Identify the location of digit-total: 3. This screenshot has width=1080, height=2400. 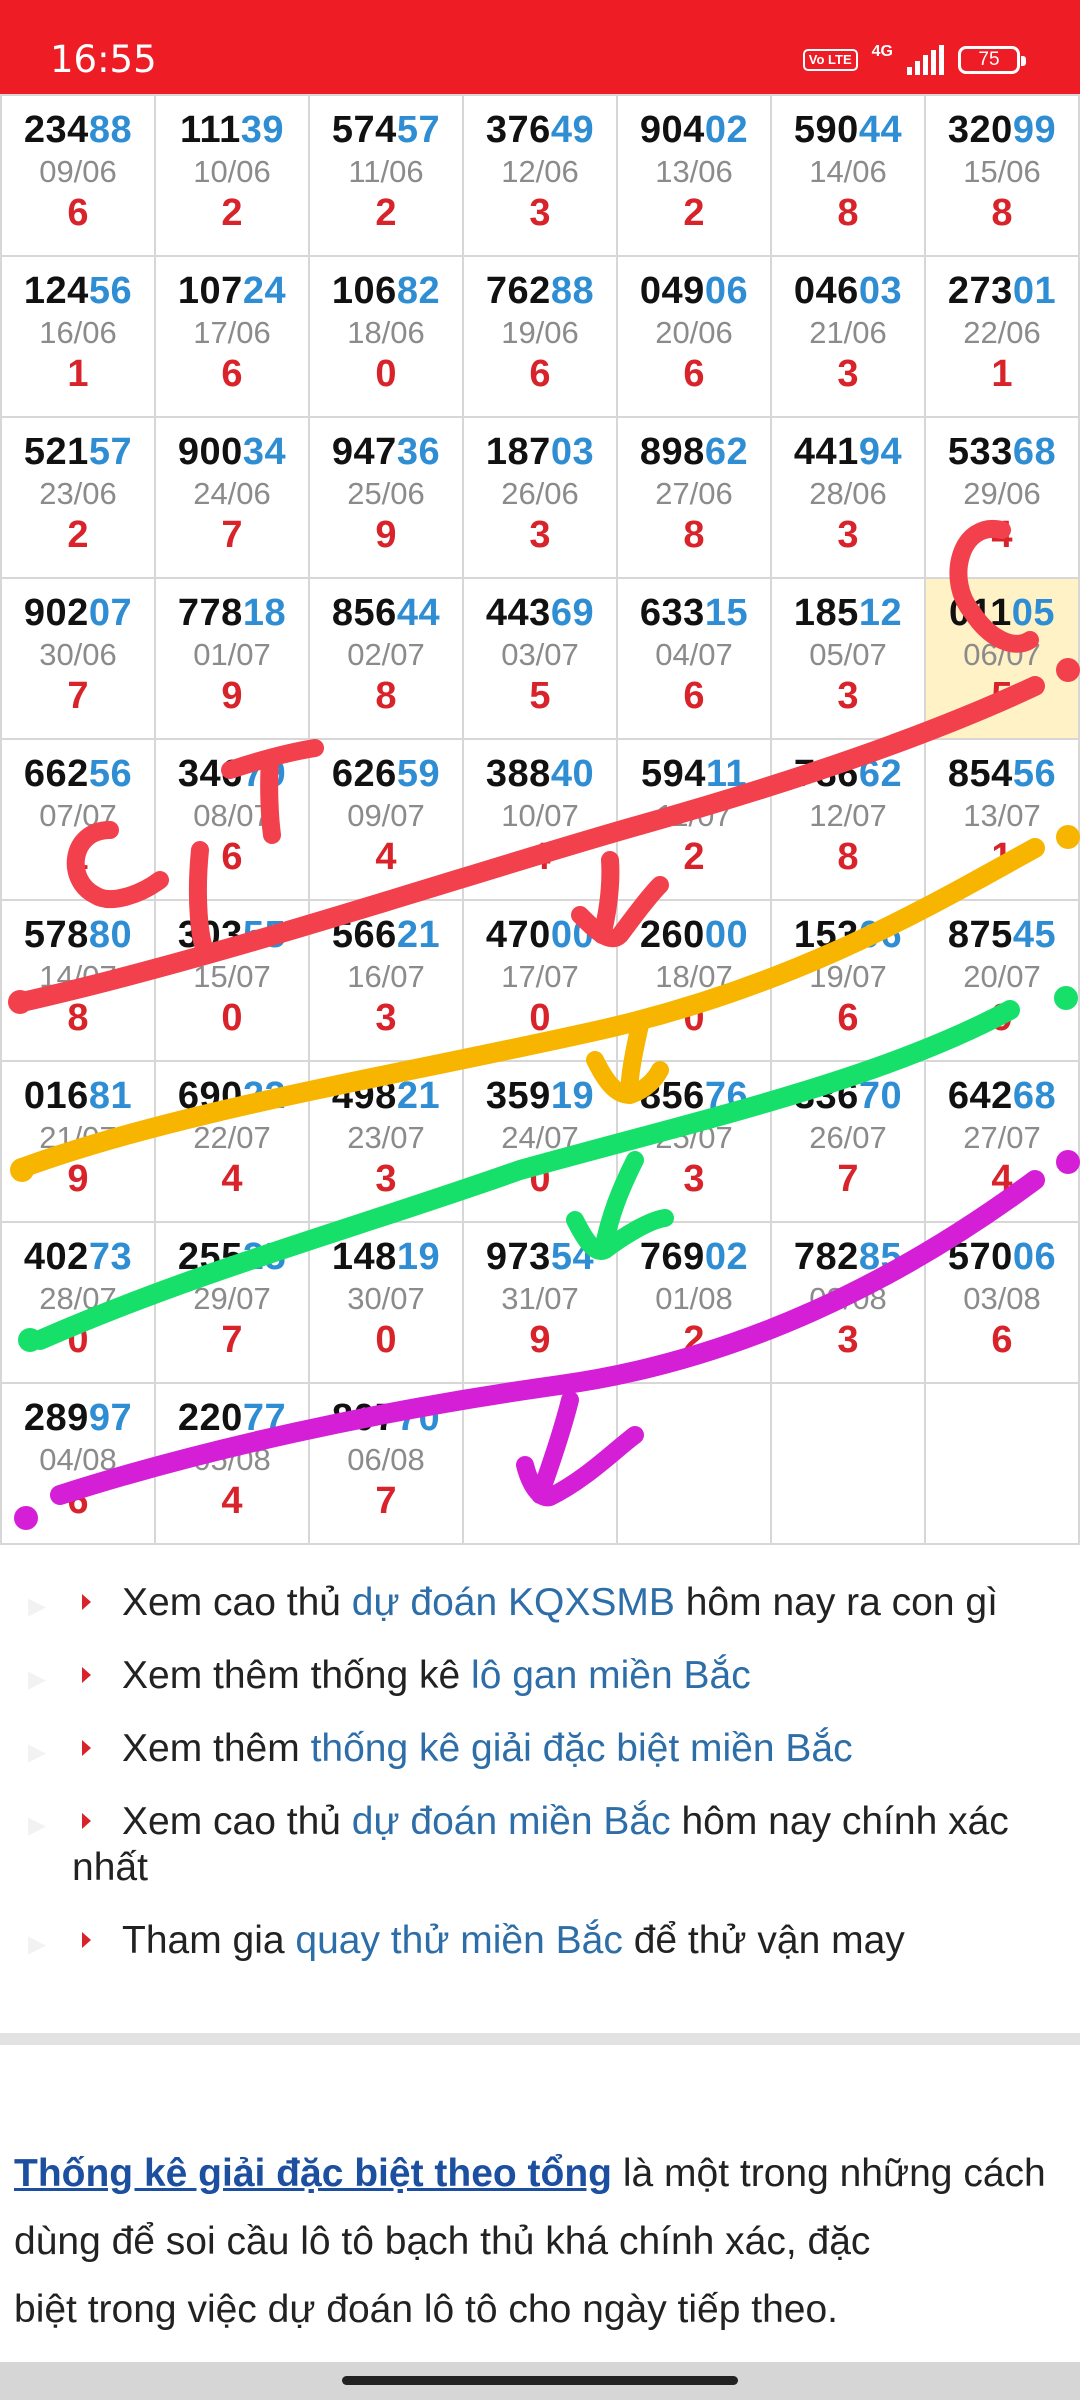
(540, 213).